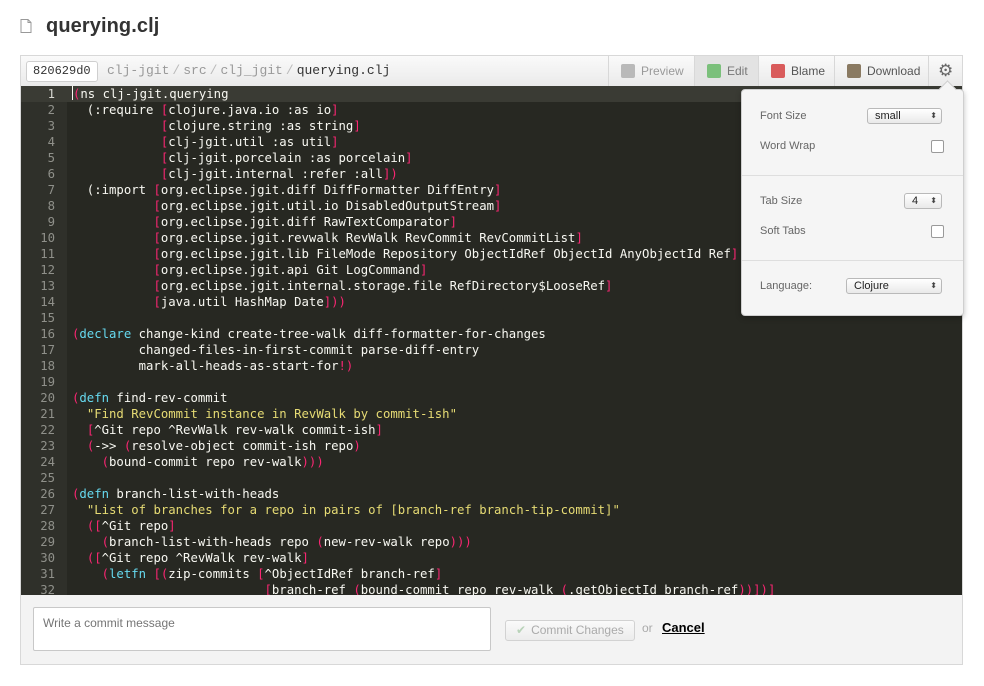 This screenshot has height=686, width=984. Describe the element at coordinates (176, 494) in the screenshot. I see `line-code: (defn branch-list-with-heads` at that location.